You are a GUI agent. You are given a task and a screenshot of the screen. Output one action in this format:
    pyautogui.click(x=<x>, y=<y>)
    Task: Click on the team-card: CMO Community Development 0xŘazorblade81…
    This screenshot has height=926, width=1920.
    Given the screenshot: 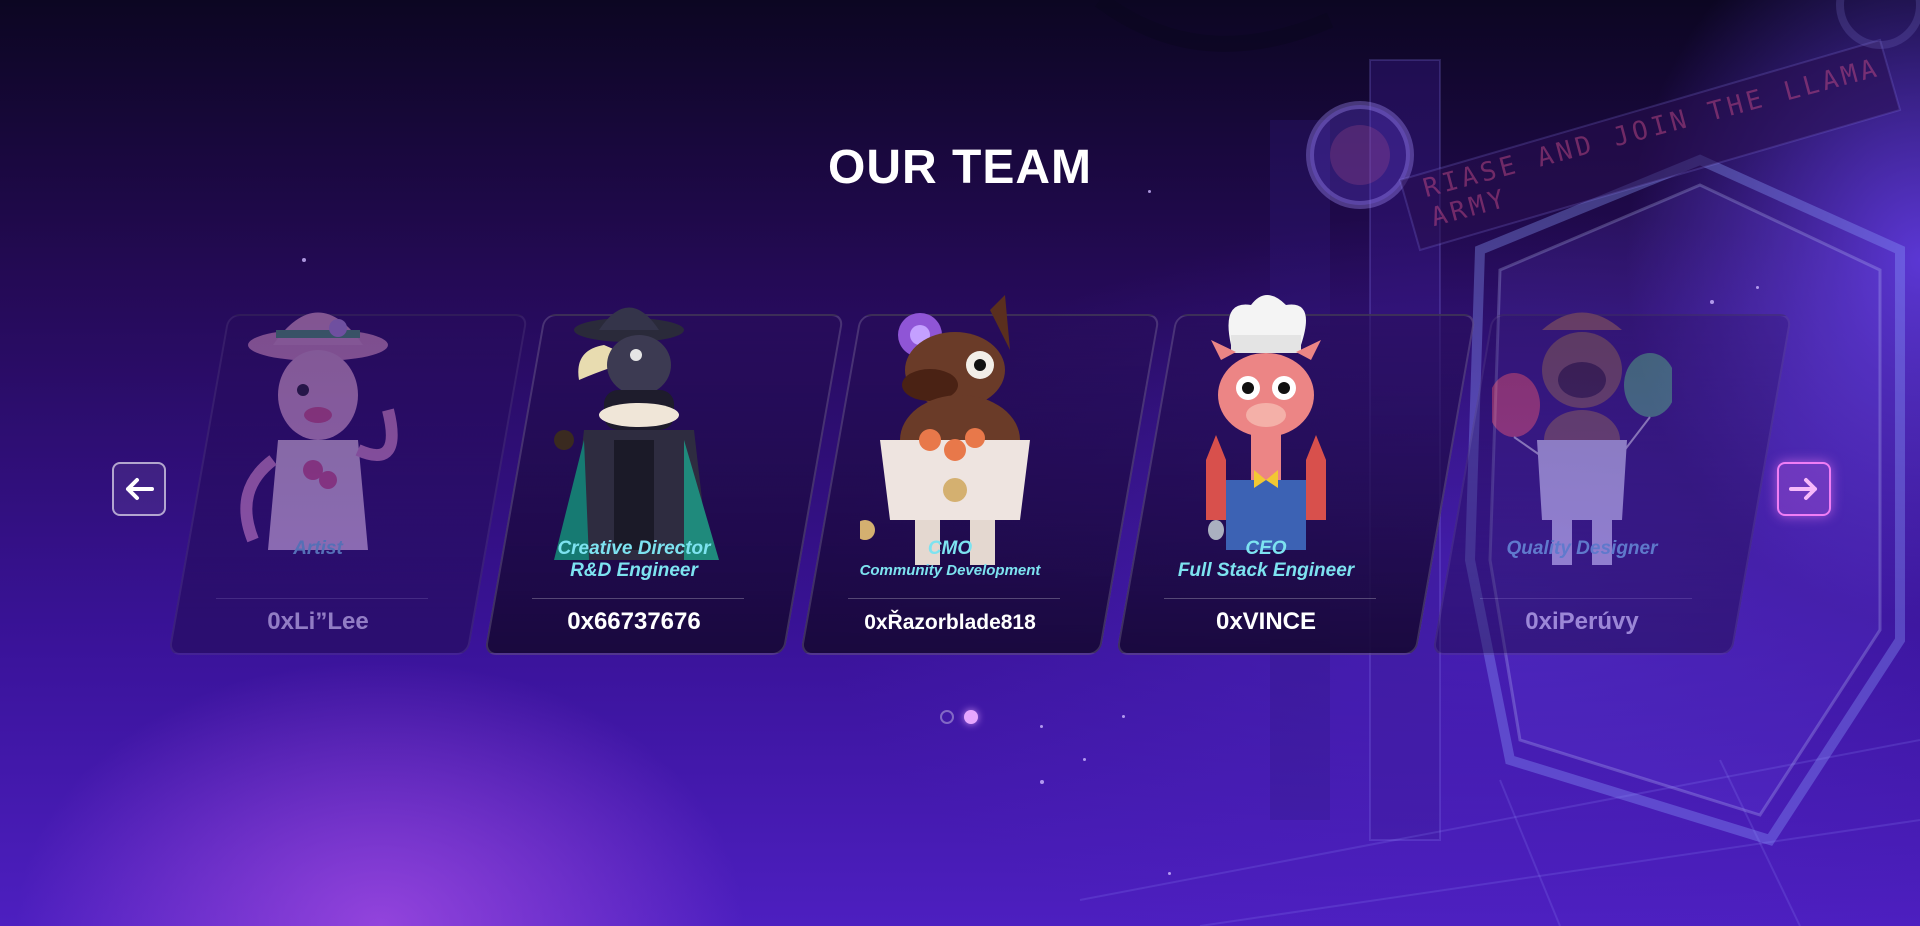 What is the action you would take?
    pyautogui.click(x=980, y=467)
    